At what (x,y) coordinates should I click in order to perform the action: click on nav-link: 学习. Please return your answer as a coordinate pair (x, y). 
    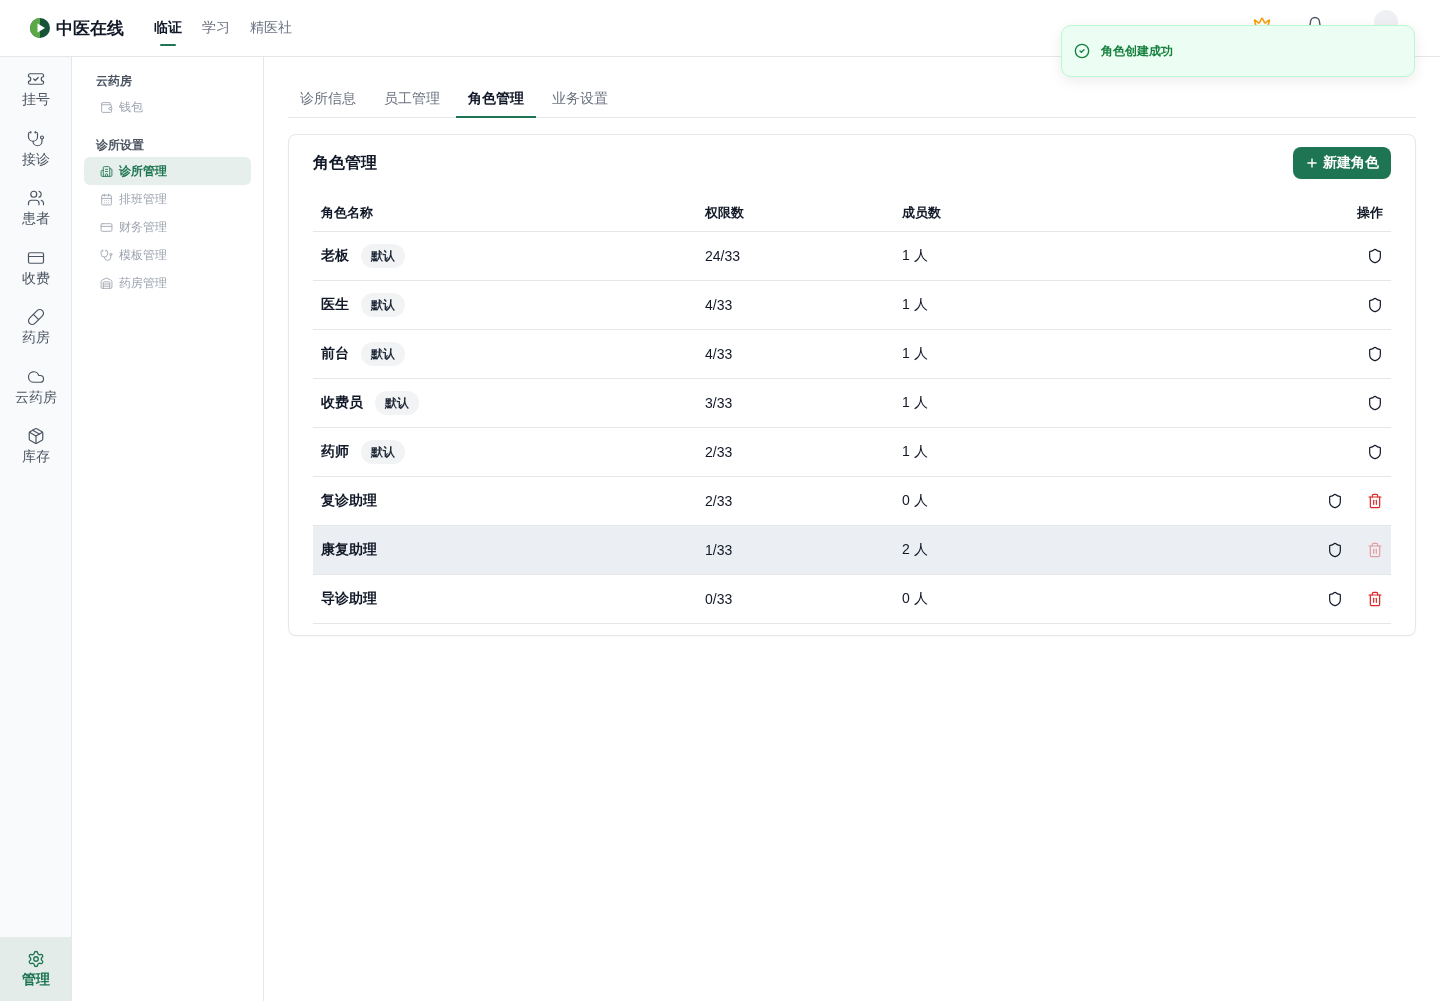
    Looking at the image, I should click on (216, 28).